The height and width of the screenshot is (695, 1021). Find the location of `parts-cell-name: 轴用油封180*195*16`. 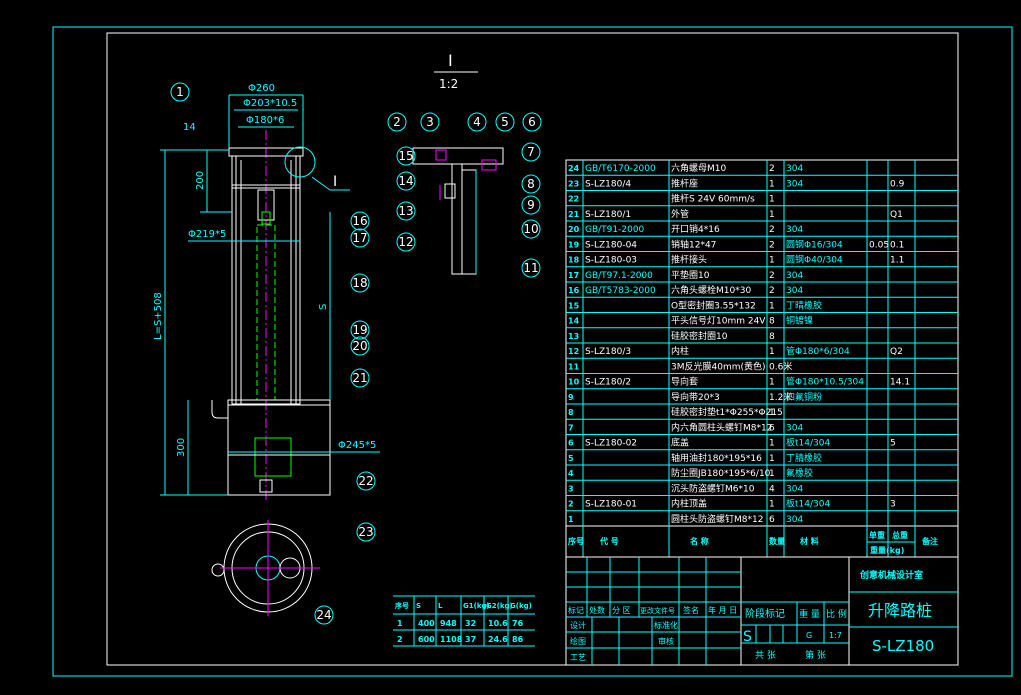

parts-cell-name: 轴用油封180*195*16 is located at coordinates (716, 458).